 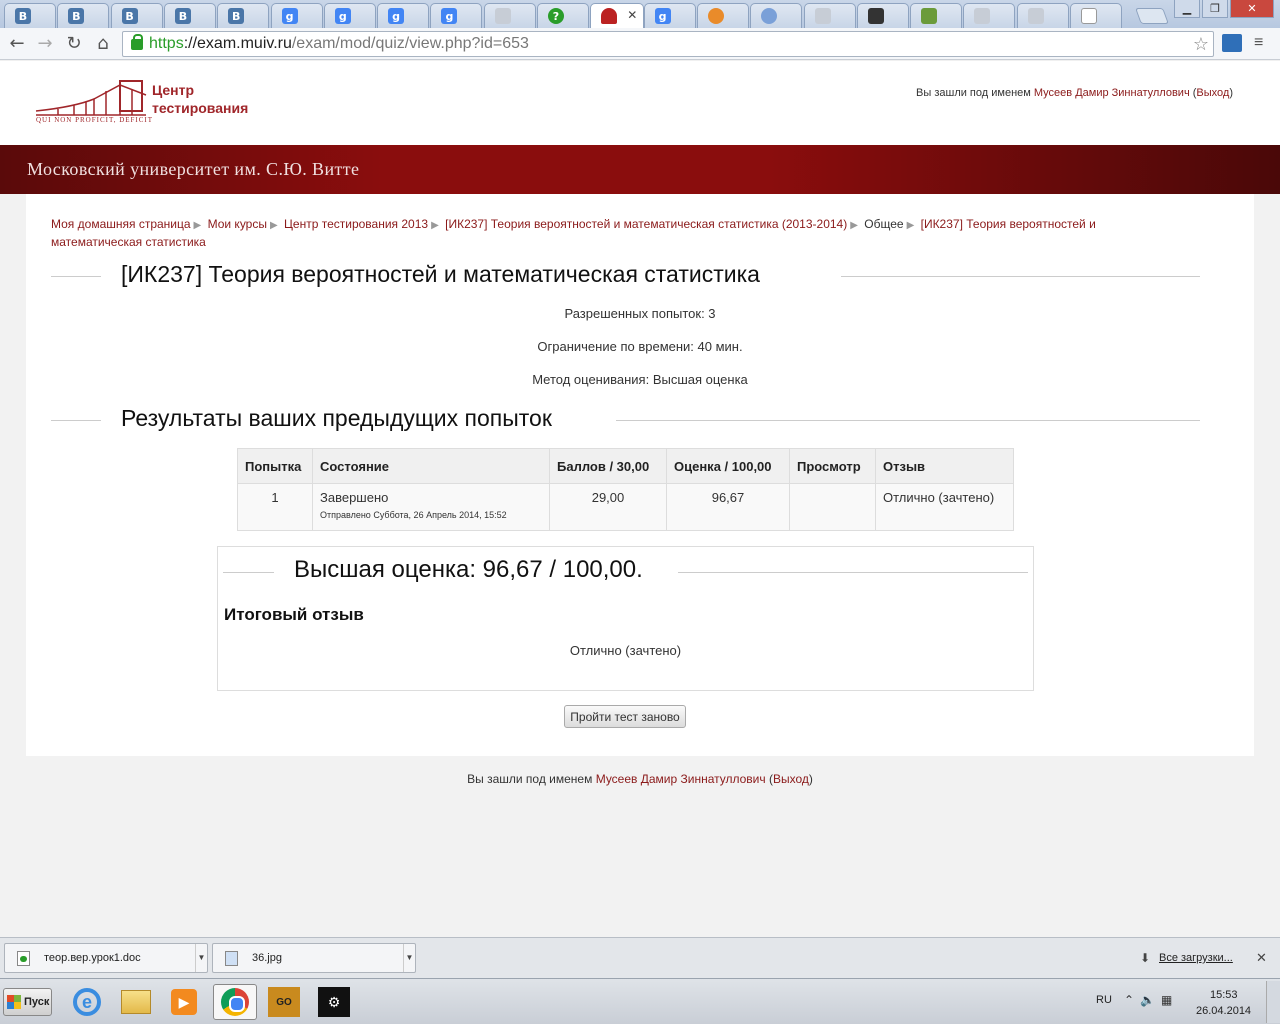 I want to click on footer-logout-link: Выход, so click(x=791, y=779).